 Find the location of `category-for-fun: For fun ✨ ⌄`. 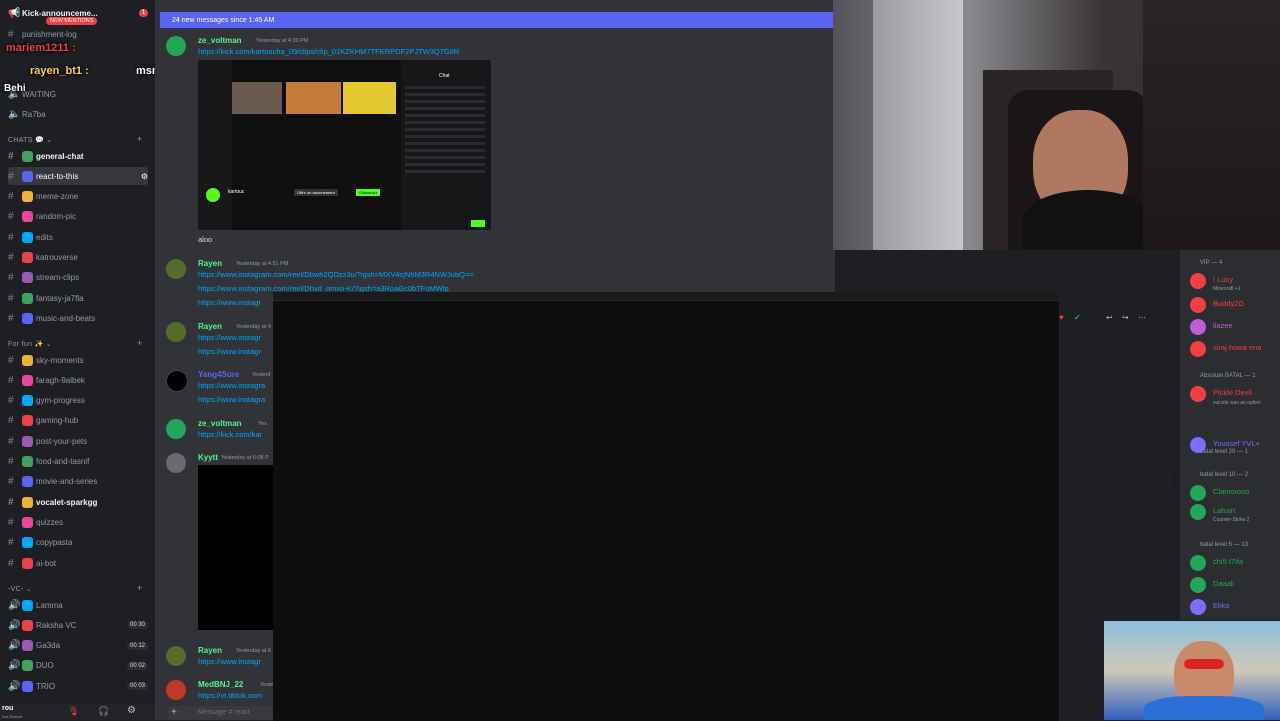

category-for-fun: For fun ✨ ⌄ is located at coordinates (30, 344).